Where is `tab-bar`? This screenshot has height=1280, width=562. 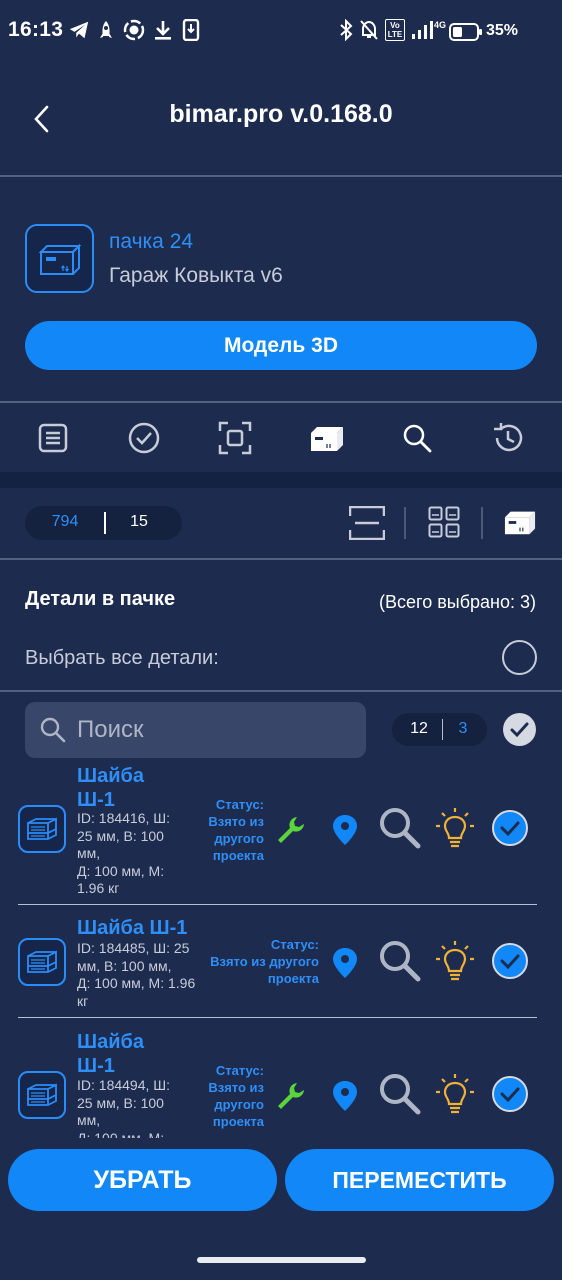
tab-bar is located at coordinates (281, 438).